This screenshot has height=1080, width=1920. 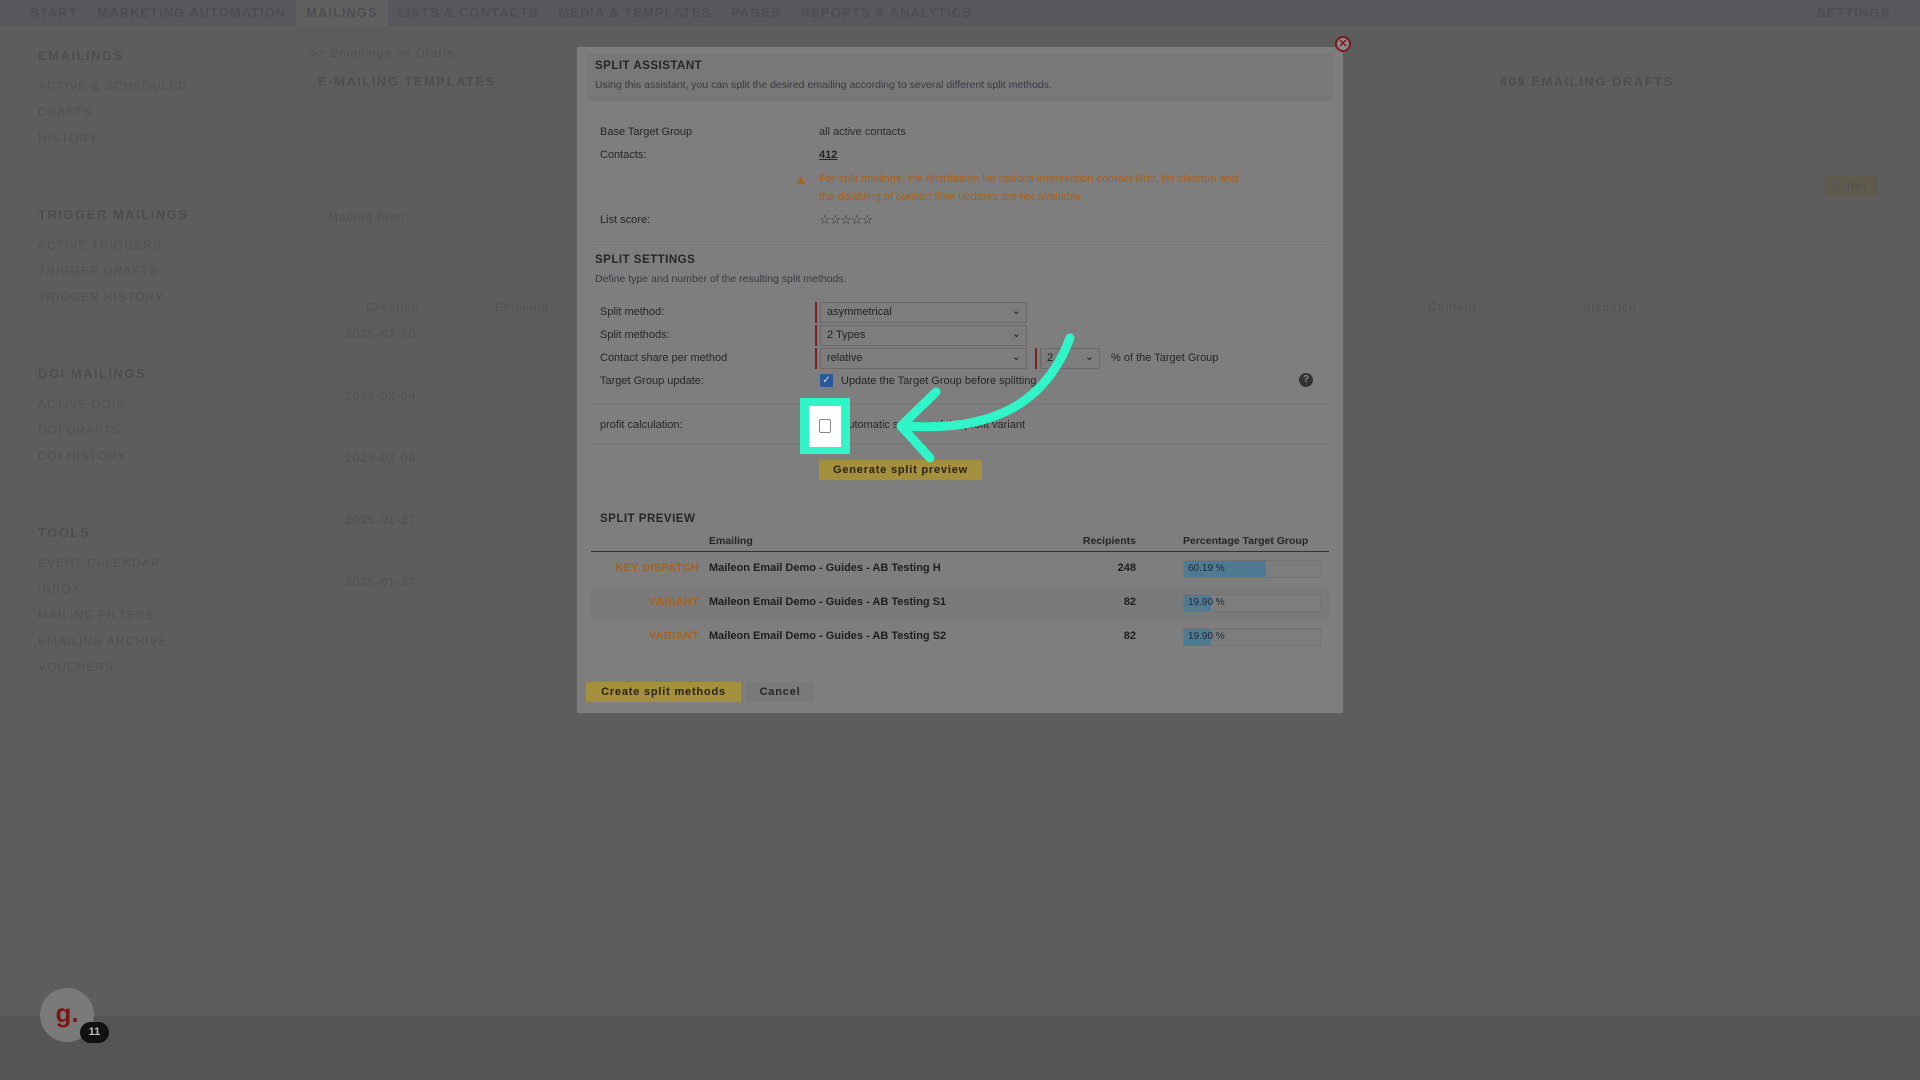 What do you see at coordinates (94, 1032) in the screenshot?
I see `notification-badge: 11` at bounding box center [94, 1032].